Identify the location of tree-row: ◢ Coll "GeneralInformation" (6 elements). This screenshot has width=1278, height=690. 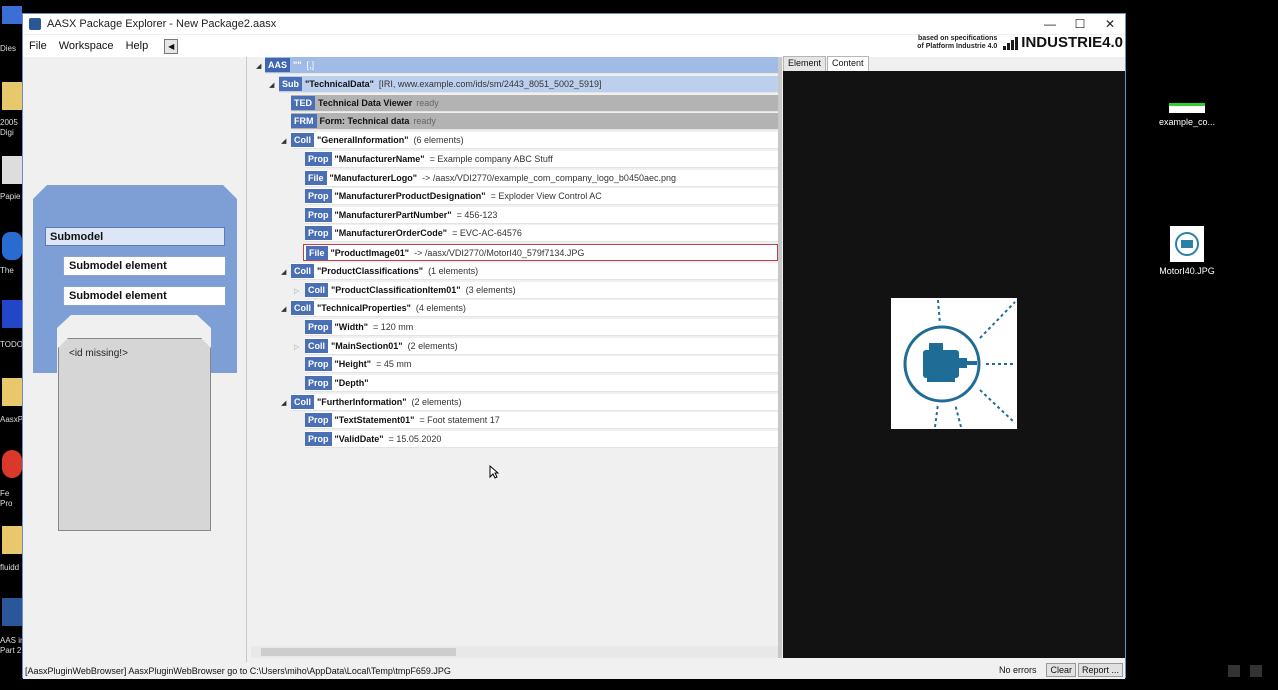
(514, 140).